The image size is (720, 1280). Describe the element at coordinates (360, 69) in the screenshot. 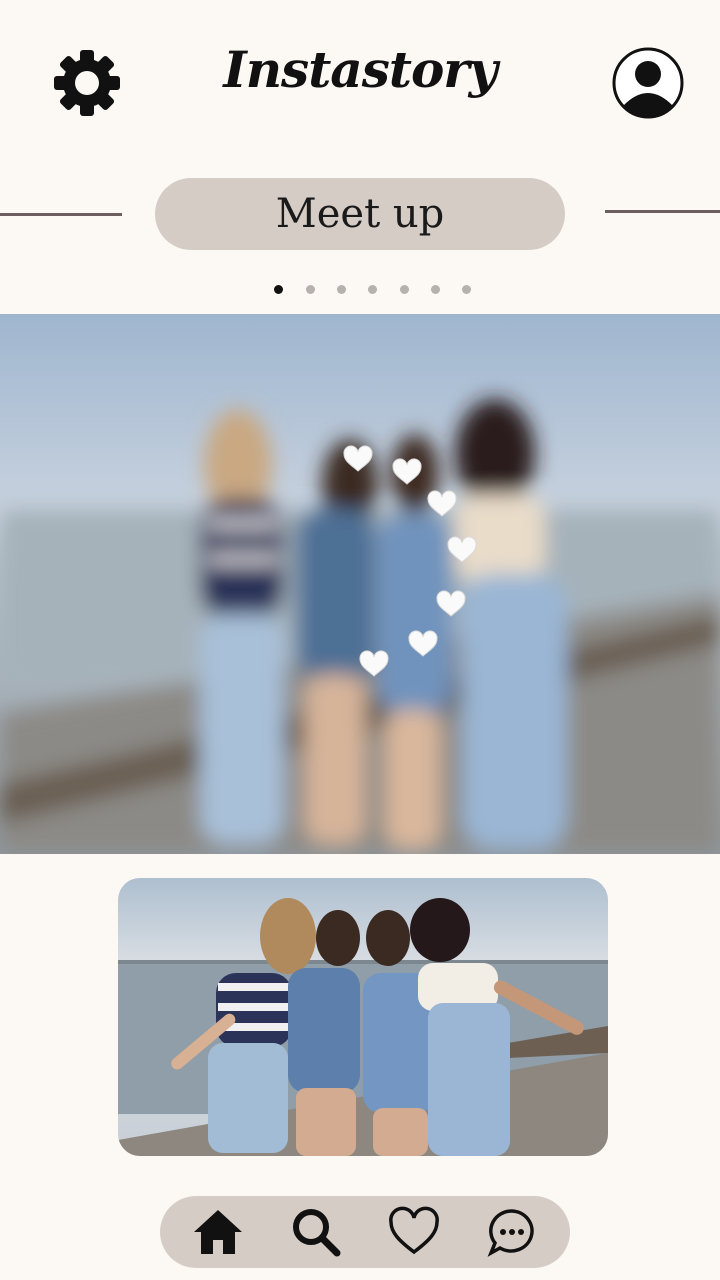

I see `app-title: Instastory` at that location.